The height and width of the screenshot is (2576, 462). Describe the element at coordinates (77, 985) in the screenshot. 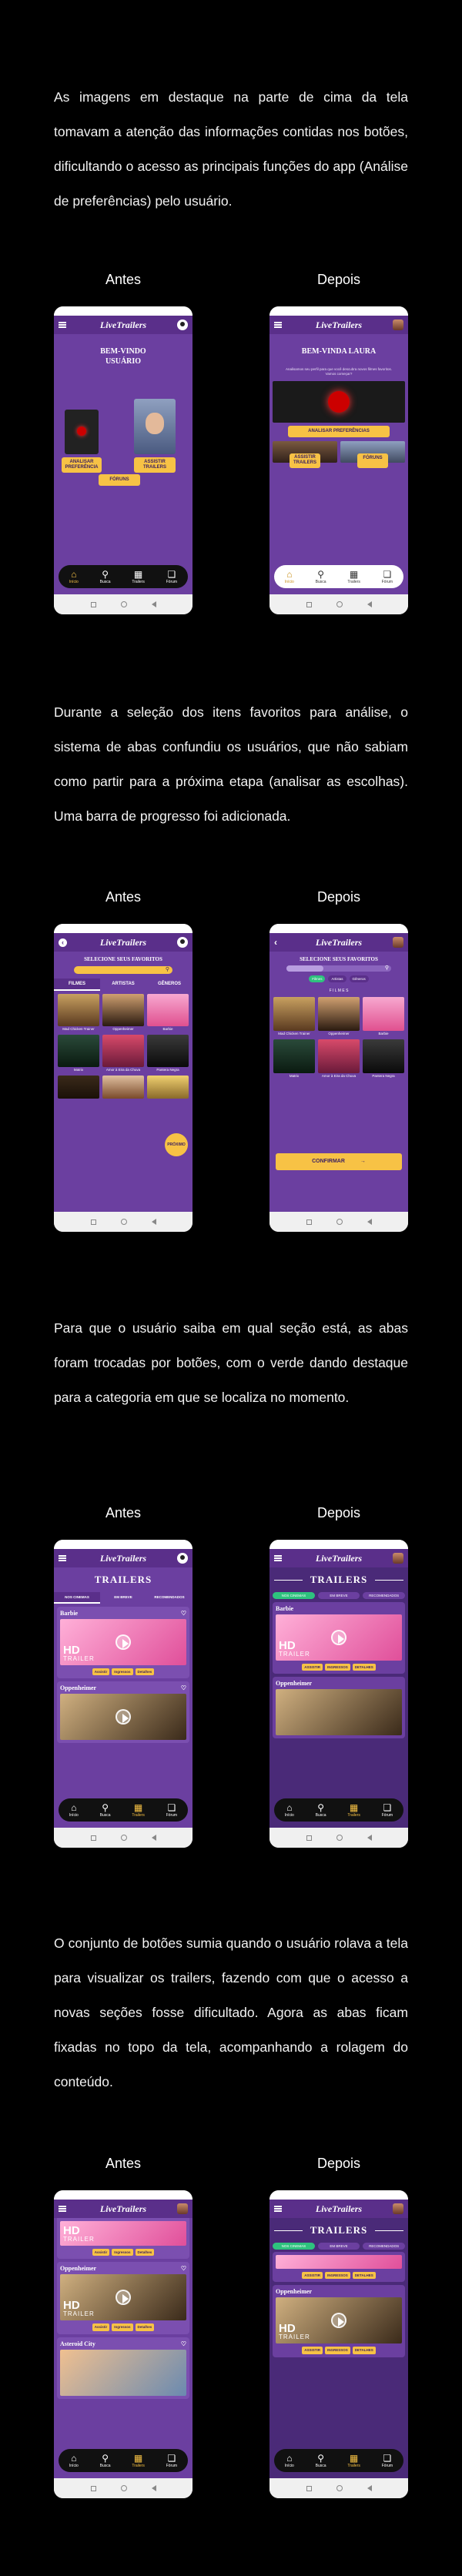

I see `tab-filmes: FILMES` at that location.